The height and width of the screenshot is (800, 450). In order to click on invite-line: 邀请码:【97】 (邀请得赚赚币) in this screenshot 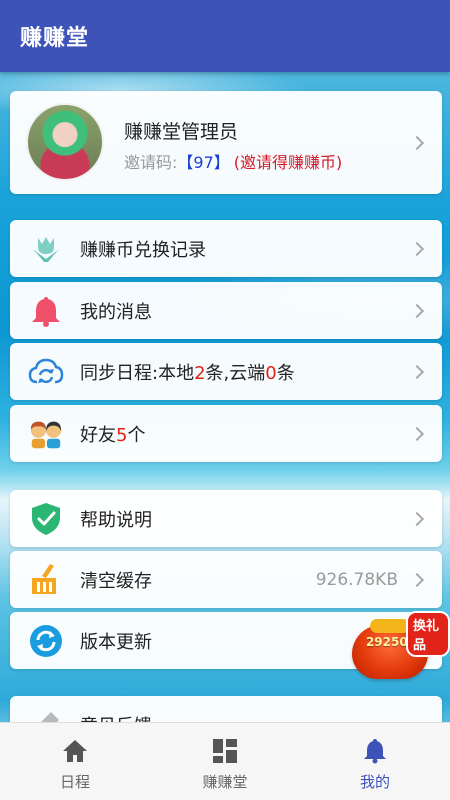, I will do `click(233, 161)`.